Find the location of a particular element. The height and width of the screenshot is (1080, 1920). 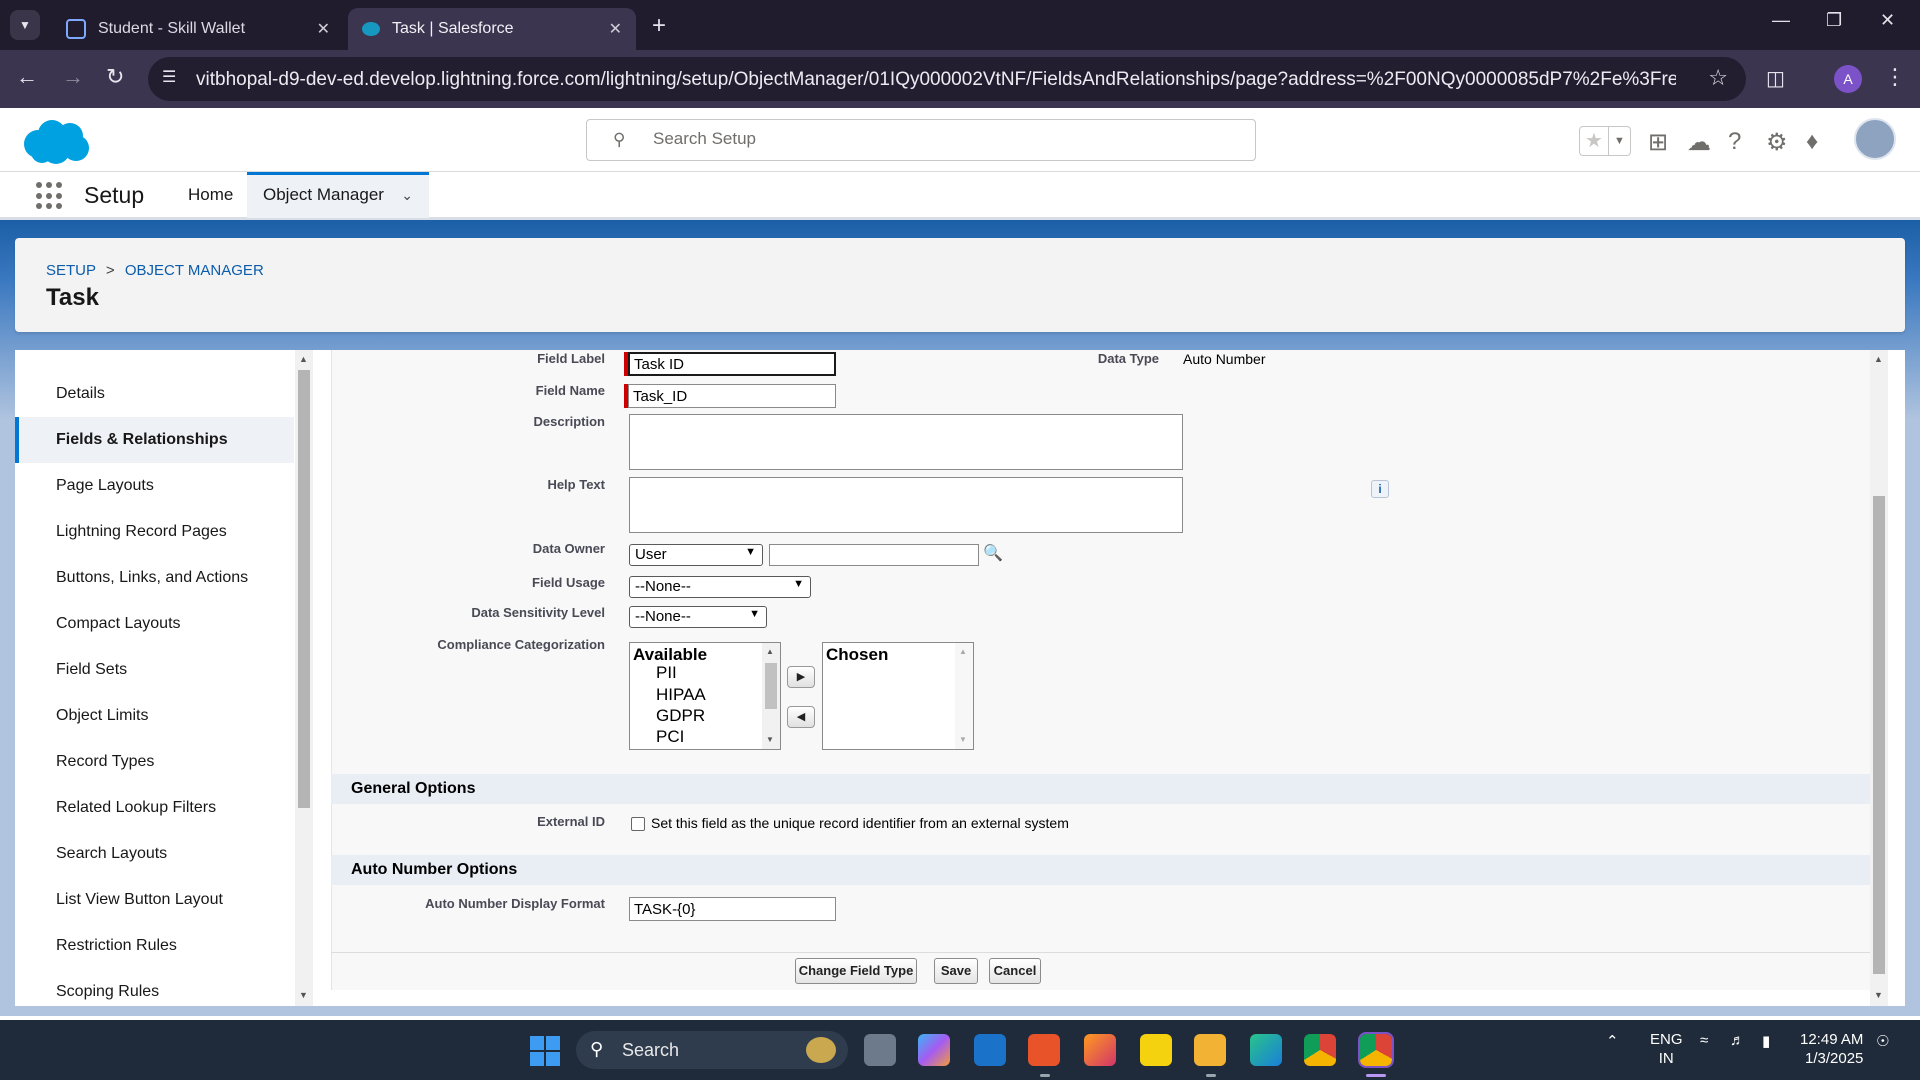

sidebar-scrollbar: ▲ ▼ is located at coordinates (304, 678).